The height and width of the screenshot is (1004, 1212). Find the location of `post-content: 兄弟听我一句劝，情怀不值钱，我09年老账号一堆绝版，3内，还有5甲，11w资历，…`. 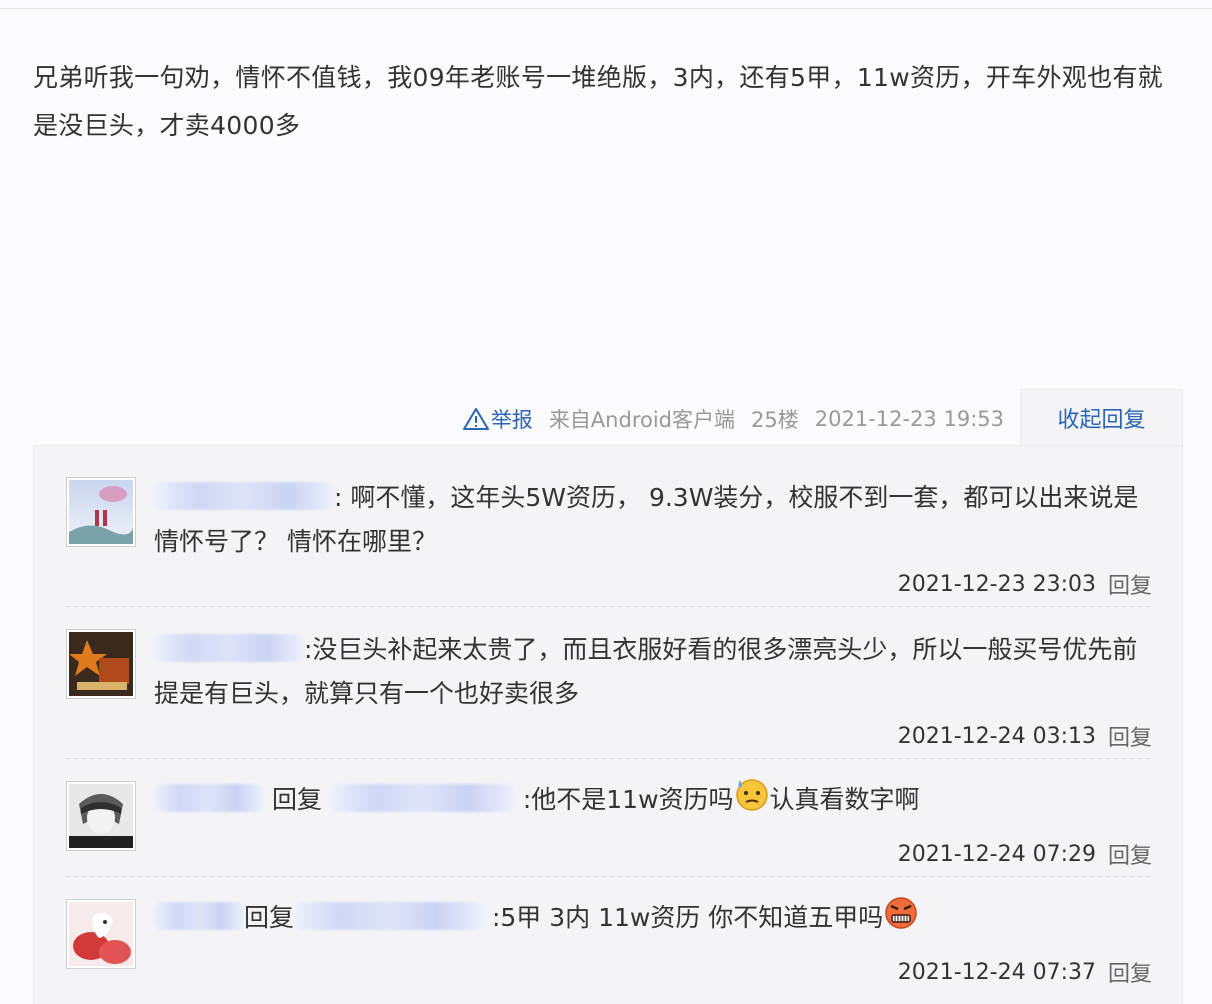

post-content: 兄弟听我一句劝，情怀不值钱，我09年老账号一堆绝版，3内，还有5甲，11w资历，… is located at coordinates (598, 101).